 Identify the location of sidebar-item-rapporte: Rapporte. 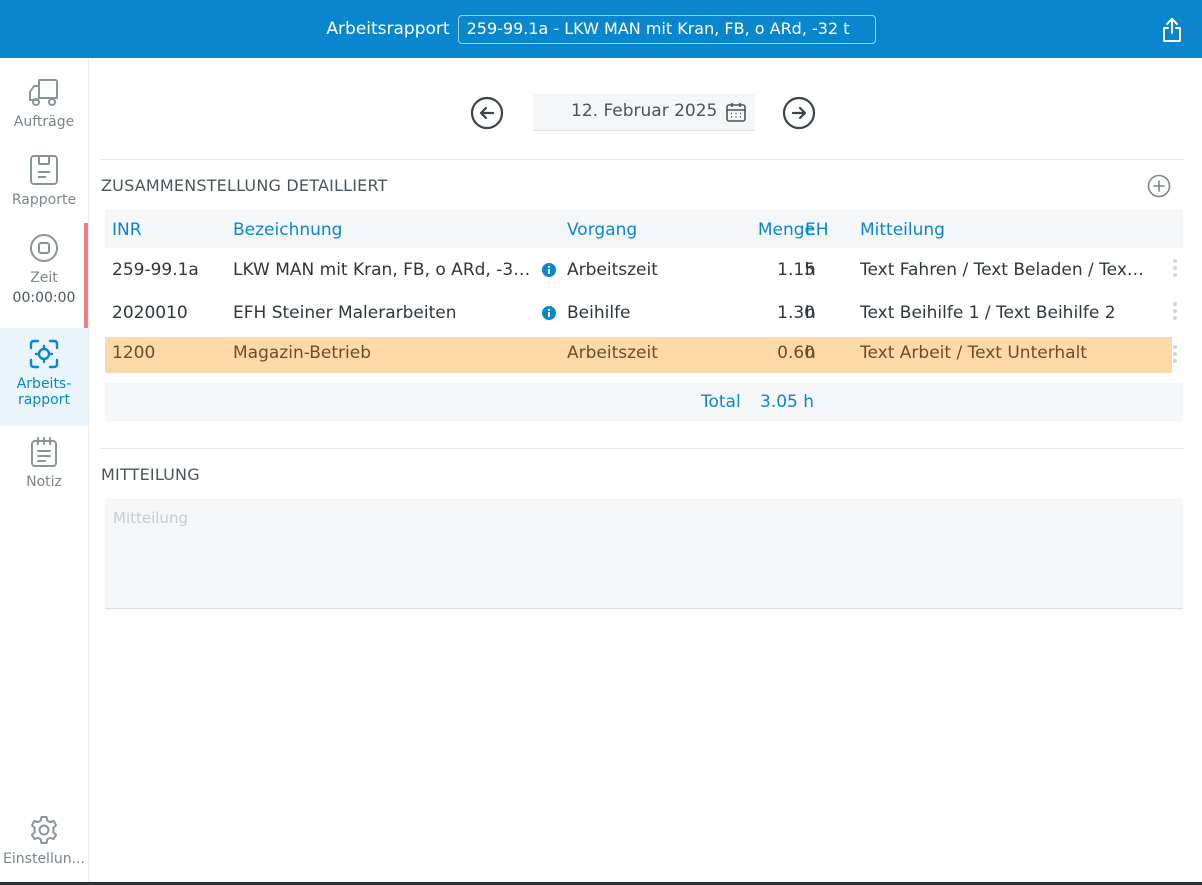
(44, 189).